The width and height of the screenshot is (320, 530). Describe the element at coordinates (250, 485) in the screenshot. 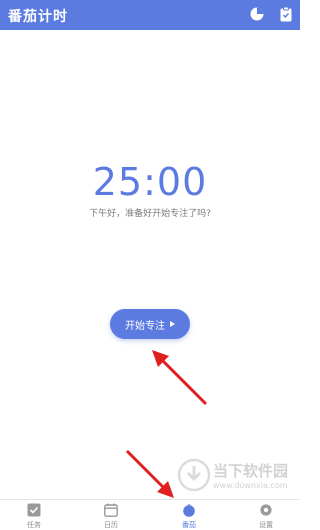

I see `watermark-url: www.downxia.com` at that location.